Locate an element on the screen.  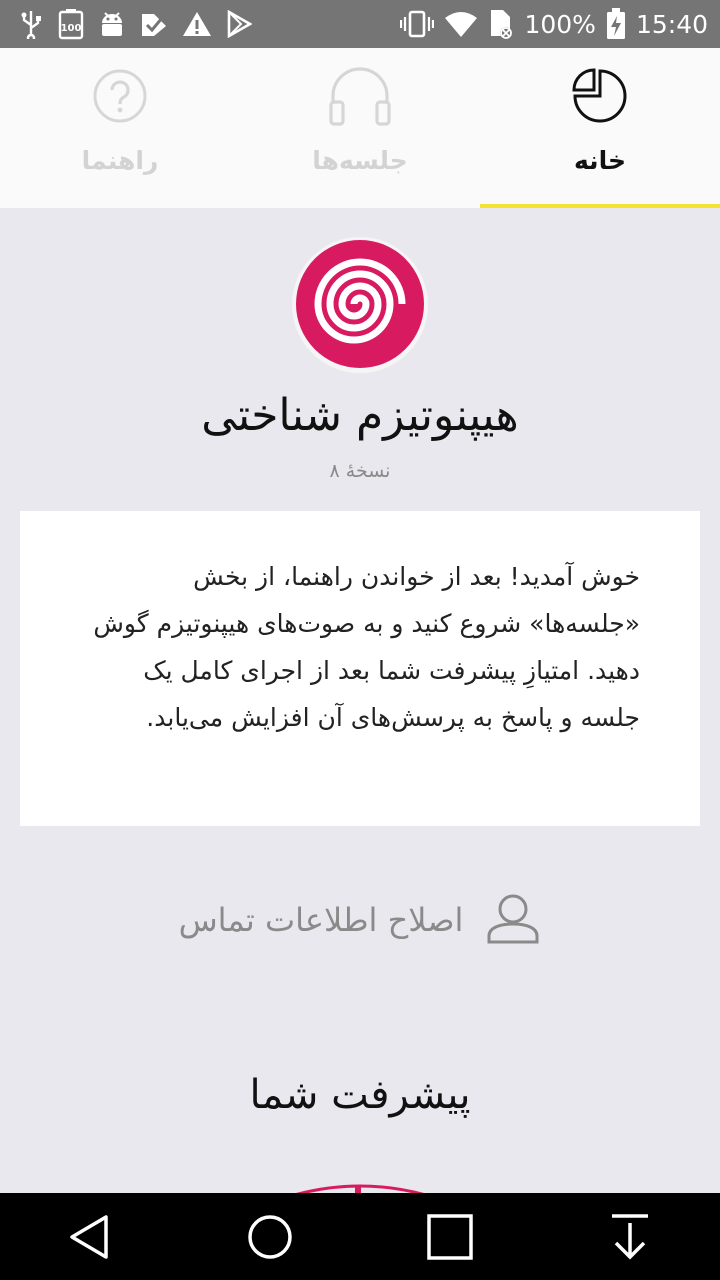
tab-home-label: خانه is located at coordinates (600, 160).